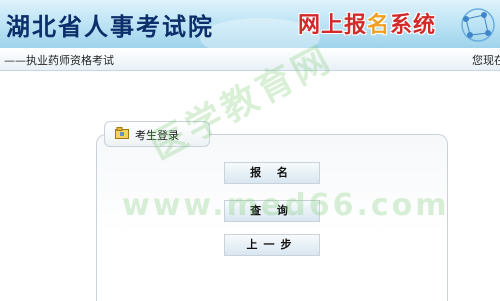  I want to click on system-title-part-1: 网上报, so click(333, 25).